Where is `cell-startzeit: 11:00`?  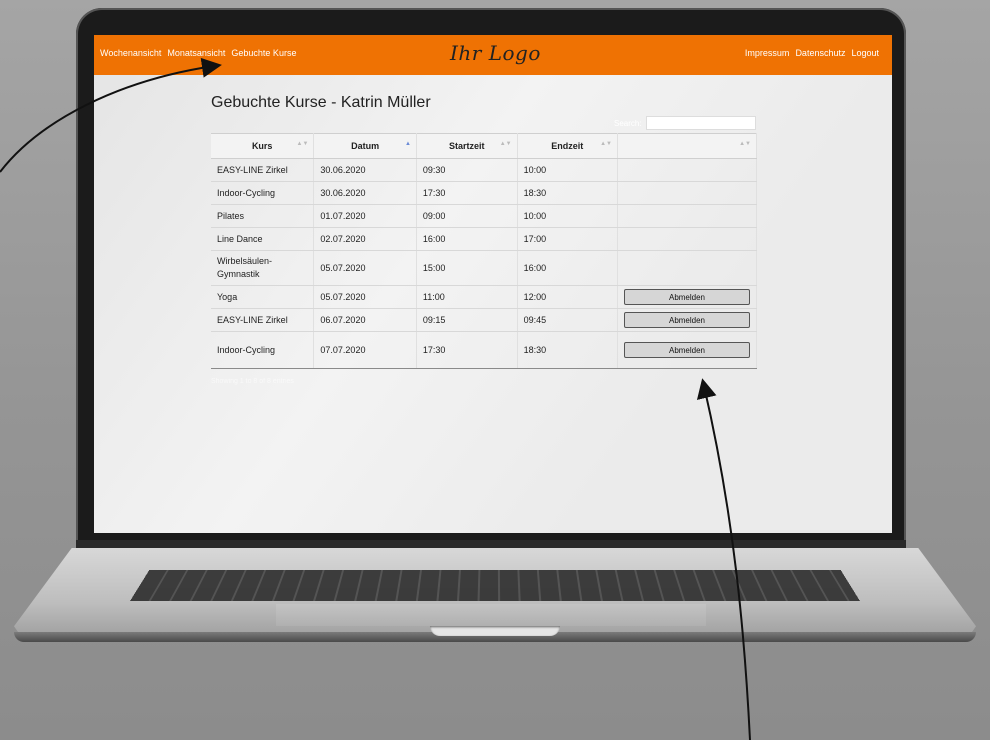
cell-startzeit: 11:00 is located at coordinates (467, 297).